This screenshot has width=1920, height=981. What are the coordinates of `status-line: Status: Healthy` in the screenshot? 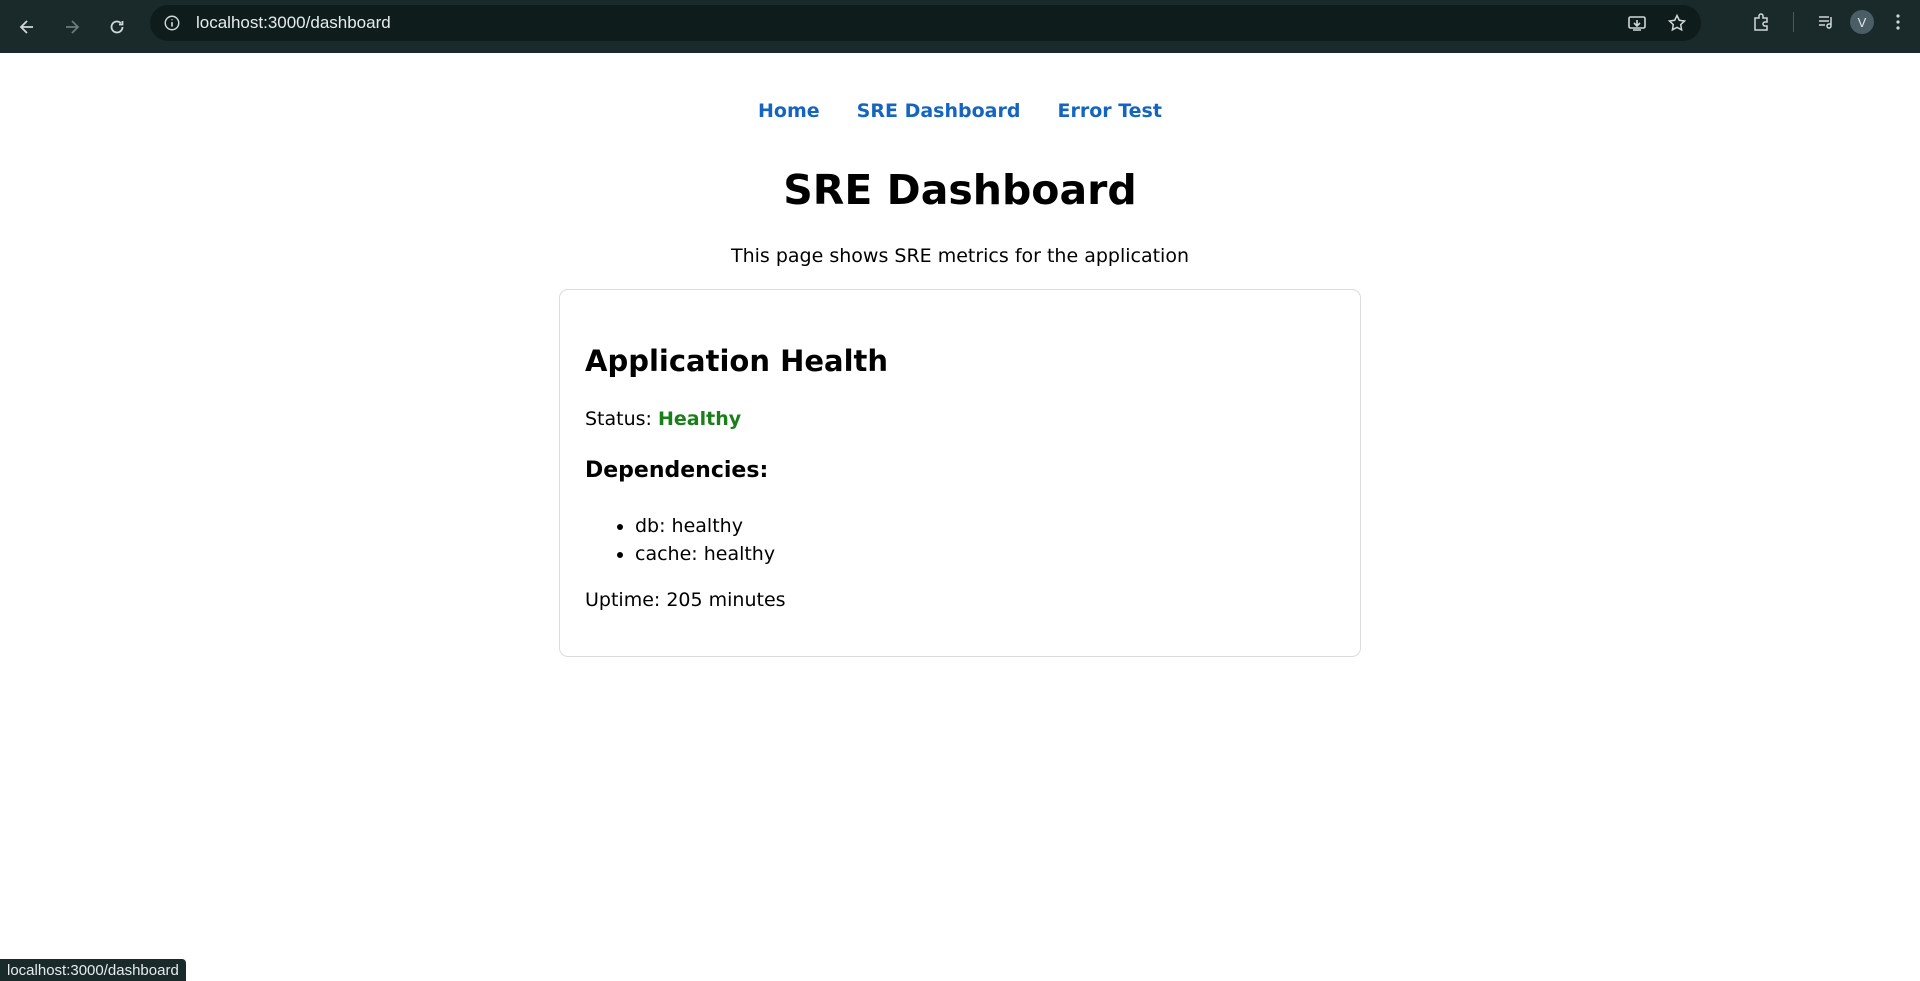 It's located at (663, 419).